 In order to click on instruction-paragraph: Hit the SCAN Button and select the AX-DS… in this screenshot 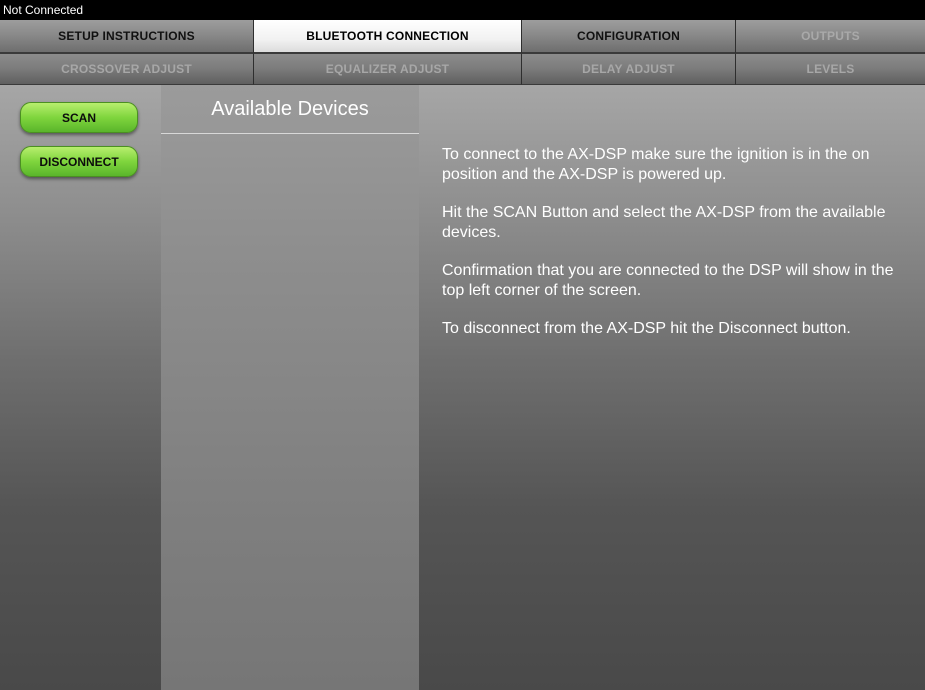, I will do `click(664, 222)`.